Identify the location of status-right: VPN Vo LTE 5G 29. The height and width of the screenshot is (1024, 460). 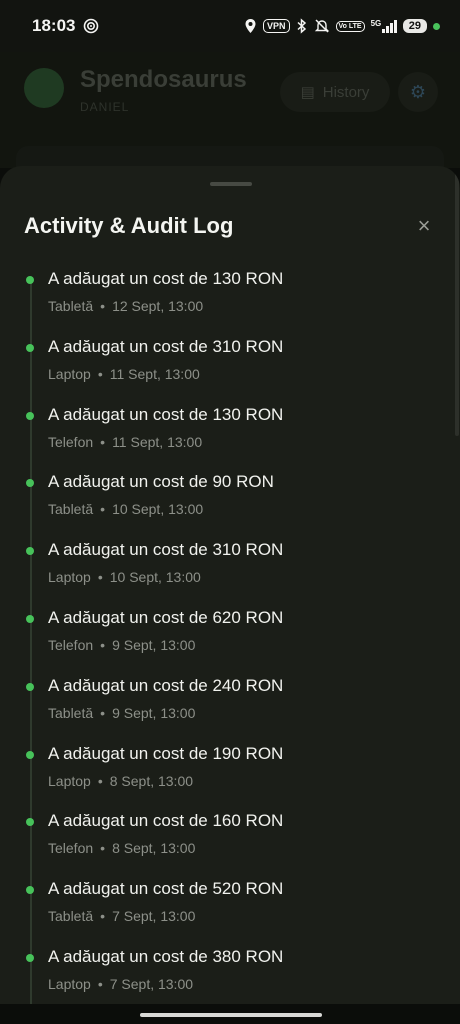
(342, 26).